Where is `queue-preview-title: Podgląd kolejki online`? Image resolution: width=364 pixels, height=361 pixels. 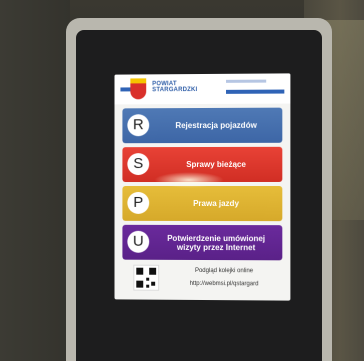
queue-preview-title: Podgląd kolejki online is located at coordinates (224, 271).